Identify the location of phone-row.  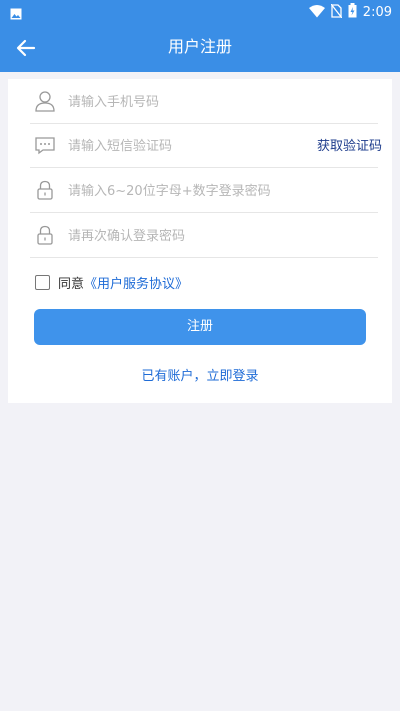
(204, 101).